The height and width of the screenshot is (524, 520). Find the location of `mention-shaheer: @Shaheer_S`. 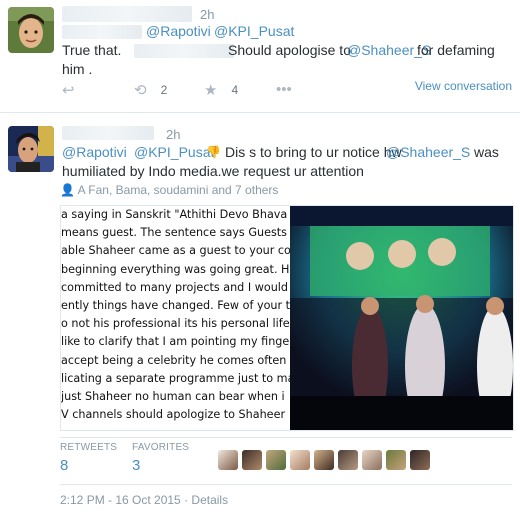

mention-shaheer: @Shaheer_S is located at coordinates (428, 152).